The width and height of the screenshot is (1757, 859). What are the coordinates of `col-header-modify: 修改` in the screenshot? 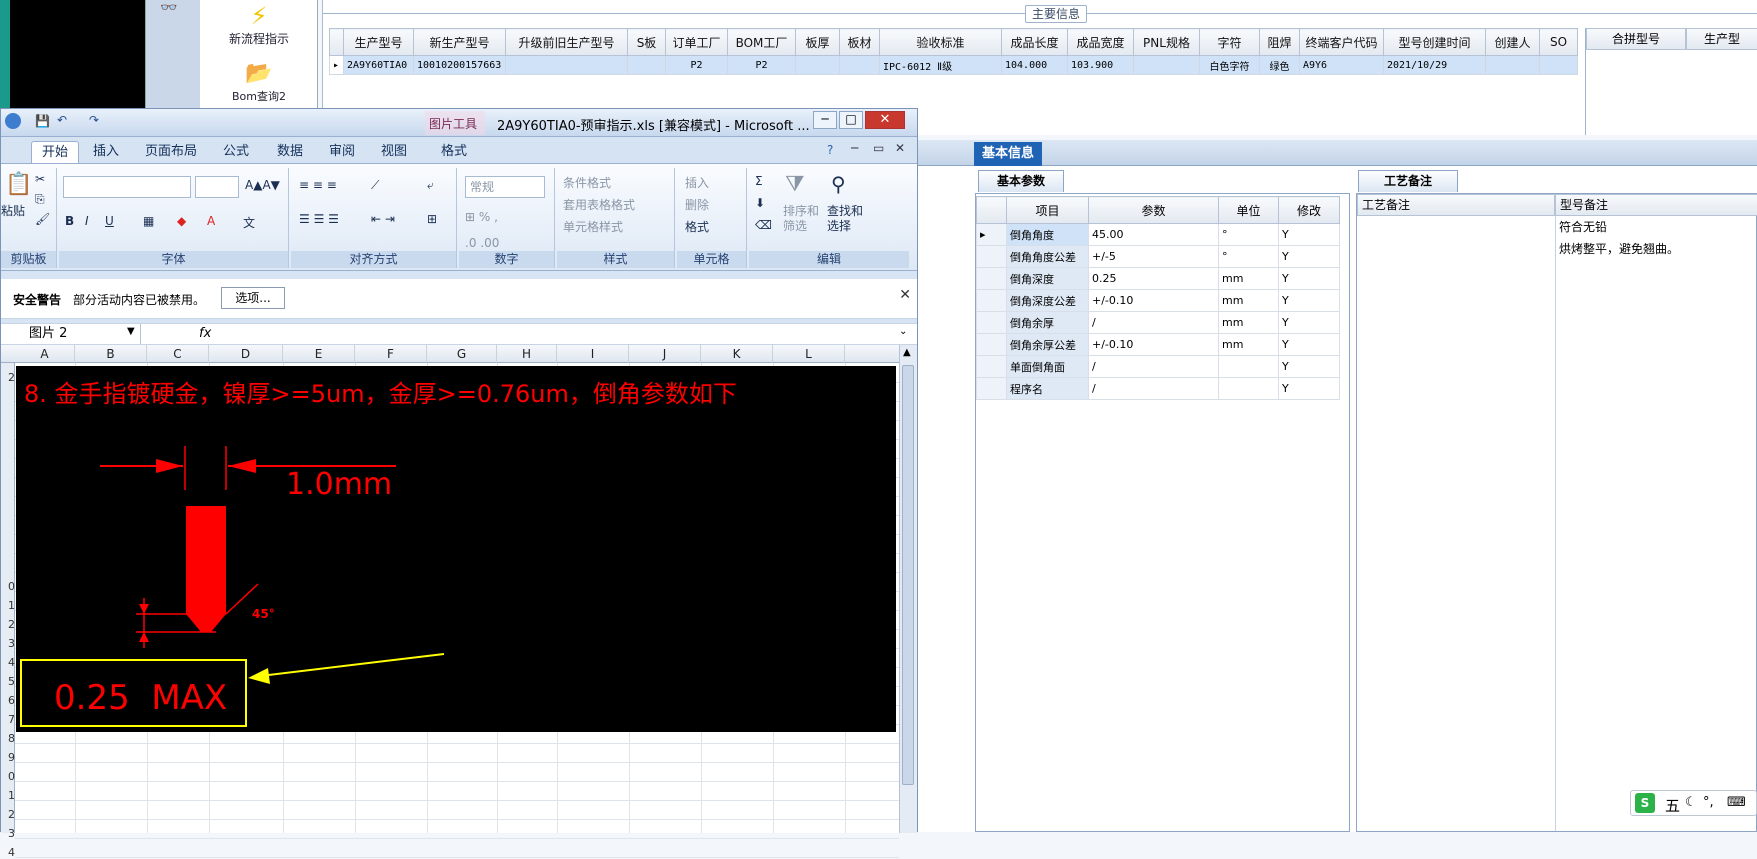 It's located at (1309, 210).